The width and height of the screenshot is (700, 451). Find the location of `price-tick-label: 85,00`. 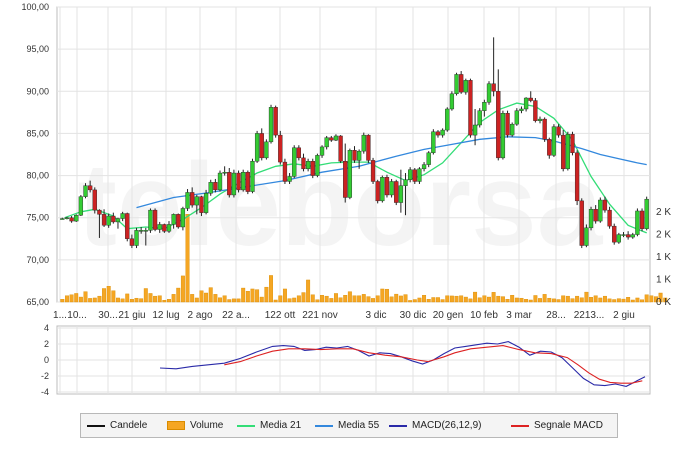

price-tick-label: 85,00 is located at coordinates (37, 133).